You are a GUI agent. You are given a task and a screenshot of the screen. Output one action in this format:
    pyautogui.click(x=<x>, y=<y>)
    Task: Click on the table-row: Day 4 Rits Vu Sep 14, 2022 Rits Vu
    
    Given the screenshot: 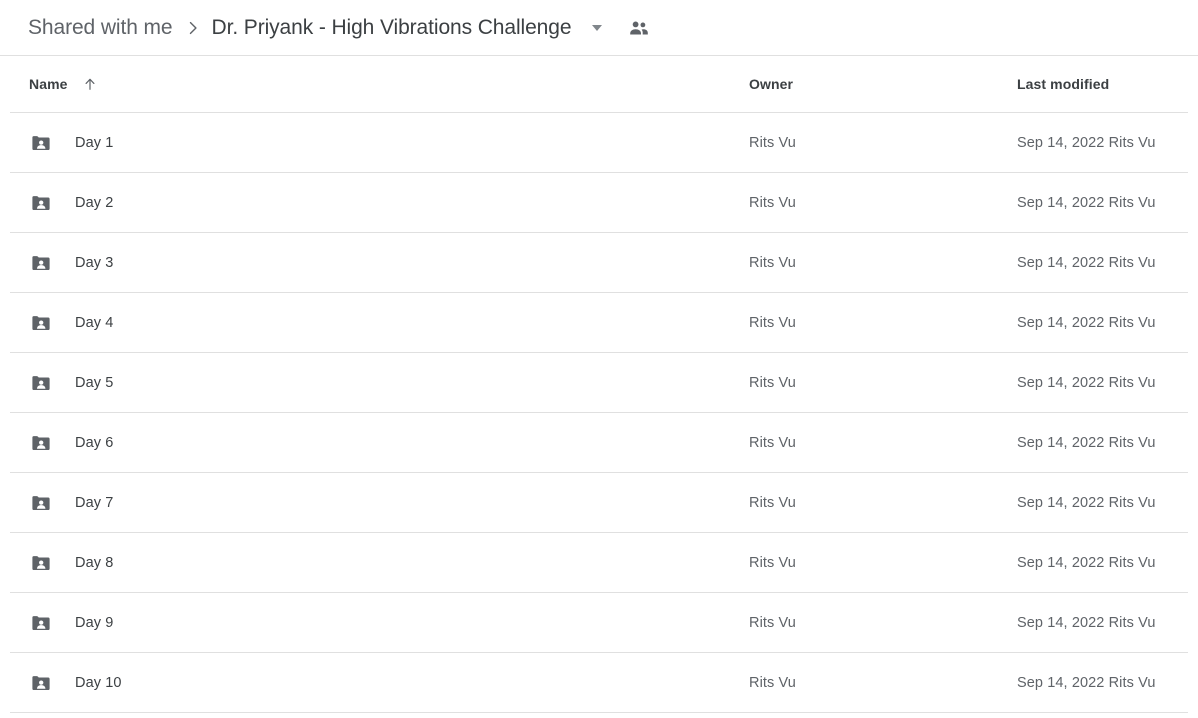 What is the action you would take?
    pyautogui.click(x=599, y=323)
    